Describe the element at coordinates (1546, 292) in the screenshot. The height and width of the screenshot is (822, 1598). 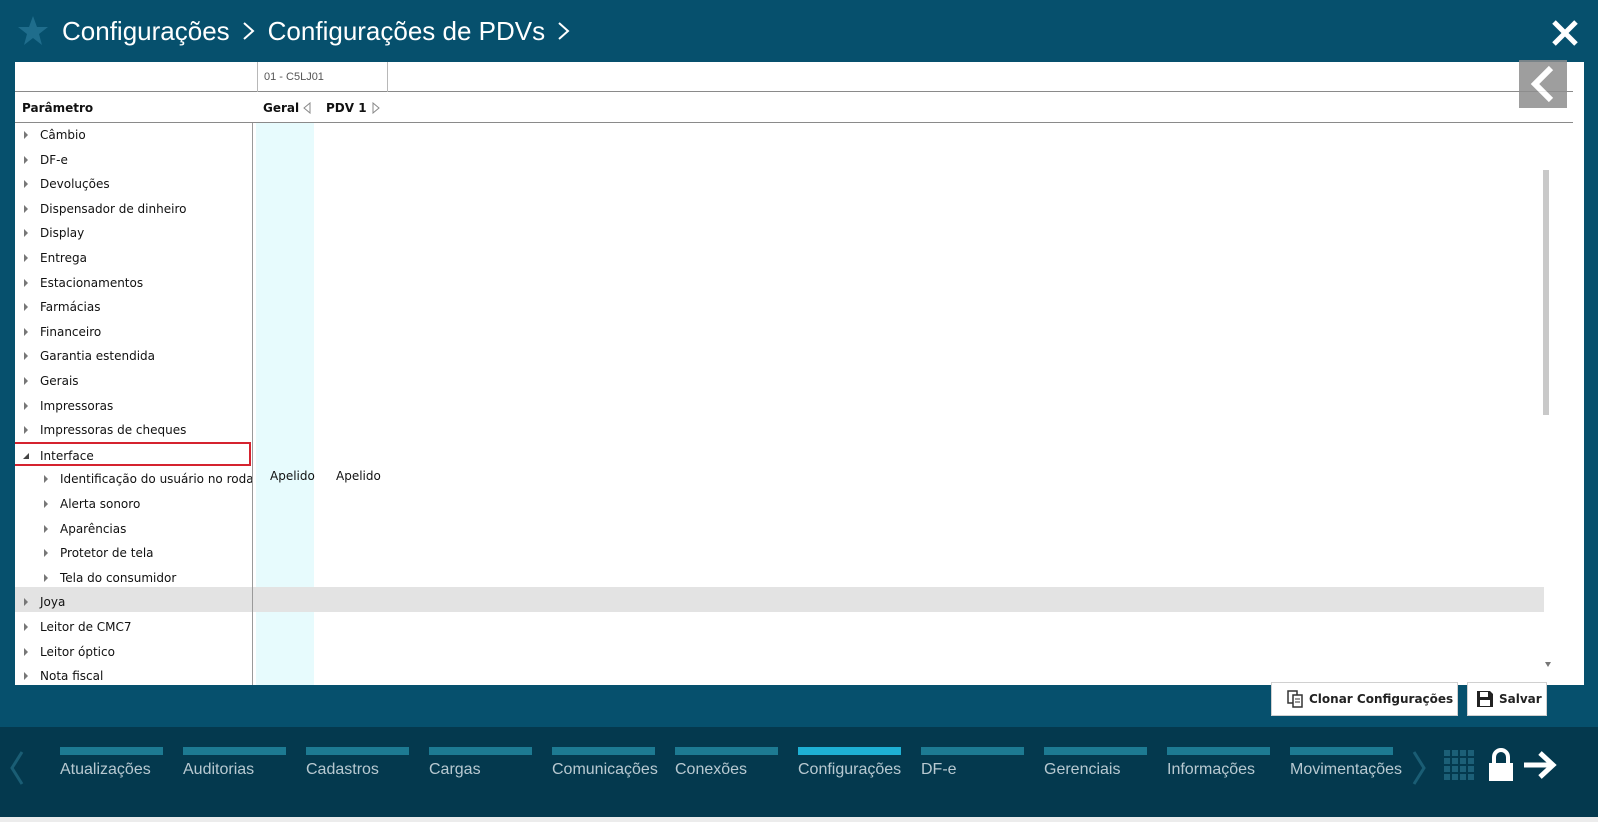
I see `vertical-scrollbar` at that location.